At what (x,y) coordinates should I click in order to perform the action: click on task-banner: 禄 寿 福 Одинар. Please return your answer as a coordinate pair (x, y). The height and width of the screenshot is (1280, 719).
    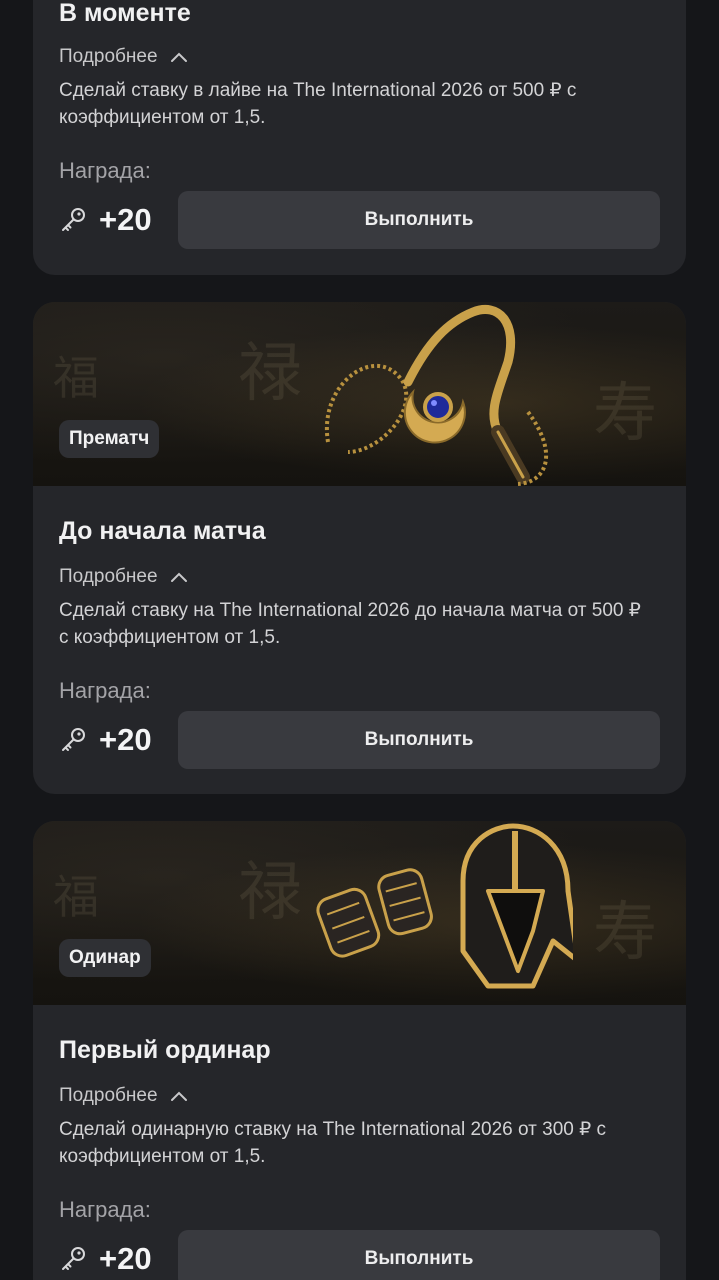
    Looking at the image, I should click on (359, 913).